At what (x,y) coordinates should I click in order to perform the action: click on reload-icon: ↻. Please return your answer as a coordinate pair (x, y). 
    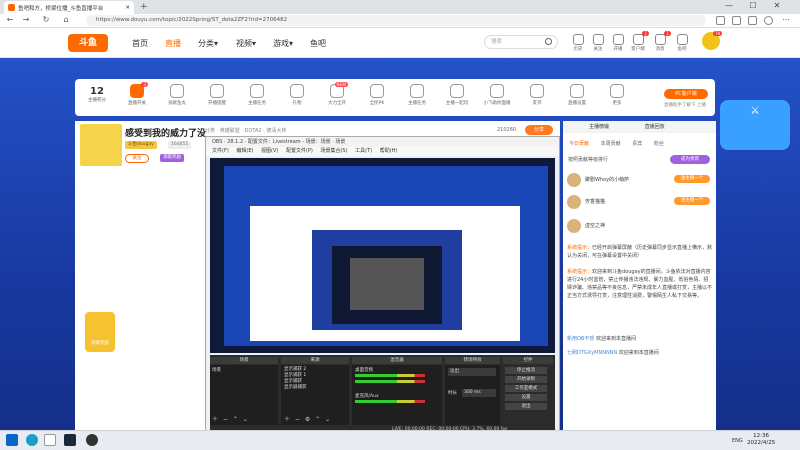
    Looking at the image, I should click on (46, 19).